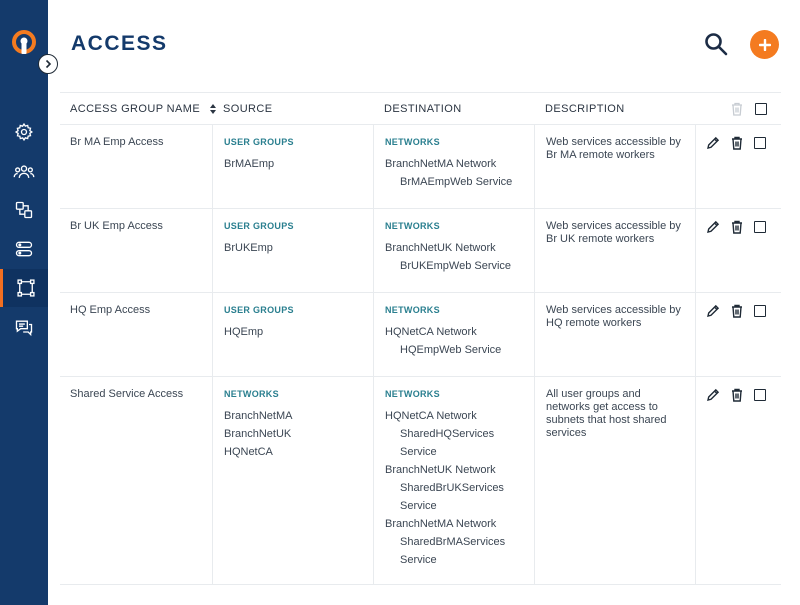  Describe the element at coordinates (258, 416) in the screenshot. I see `source-item: BranchNetMA` at that location.